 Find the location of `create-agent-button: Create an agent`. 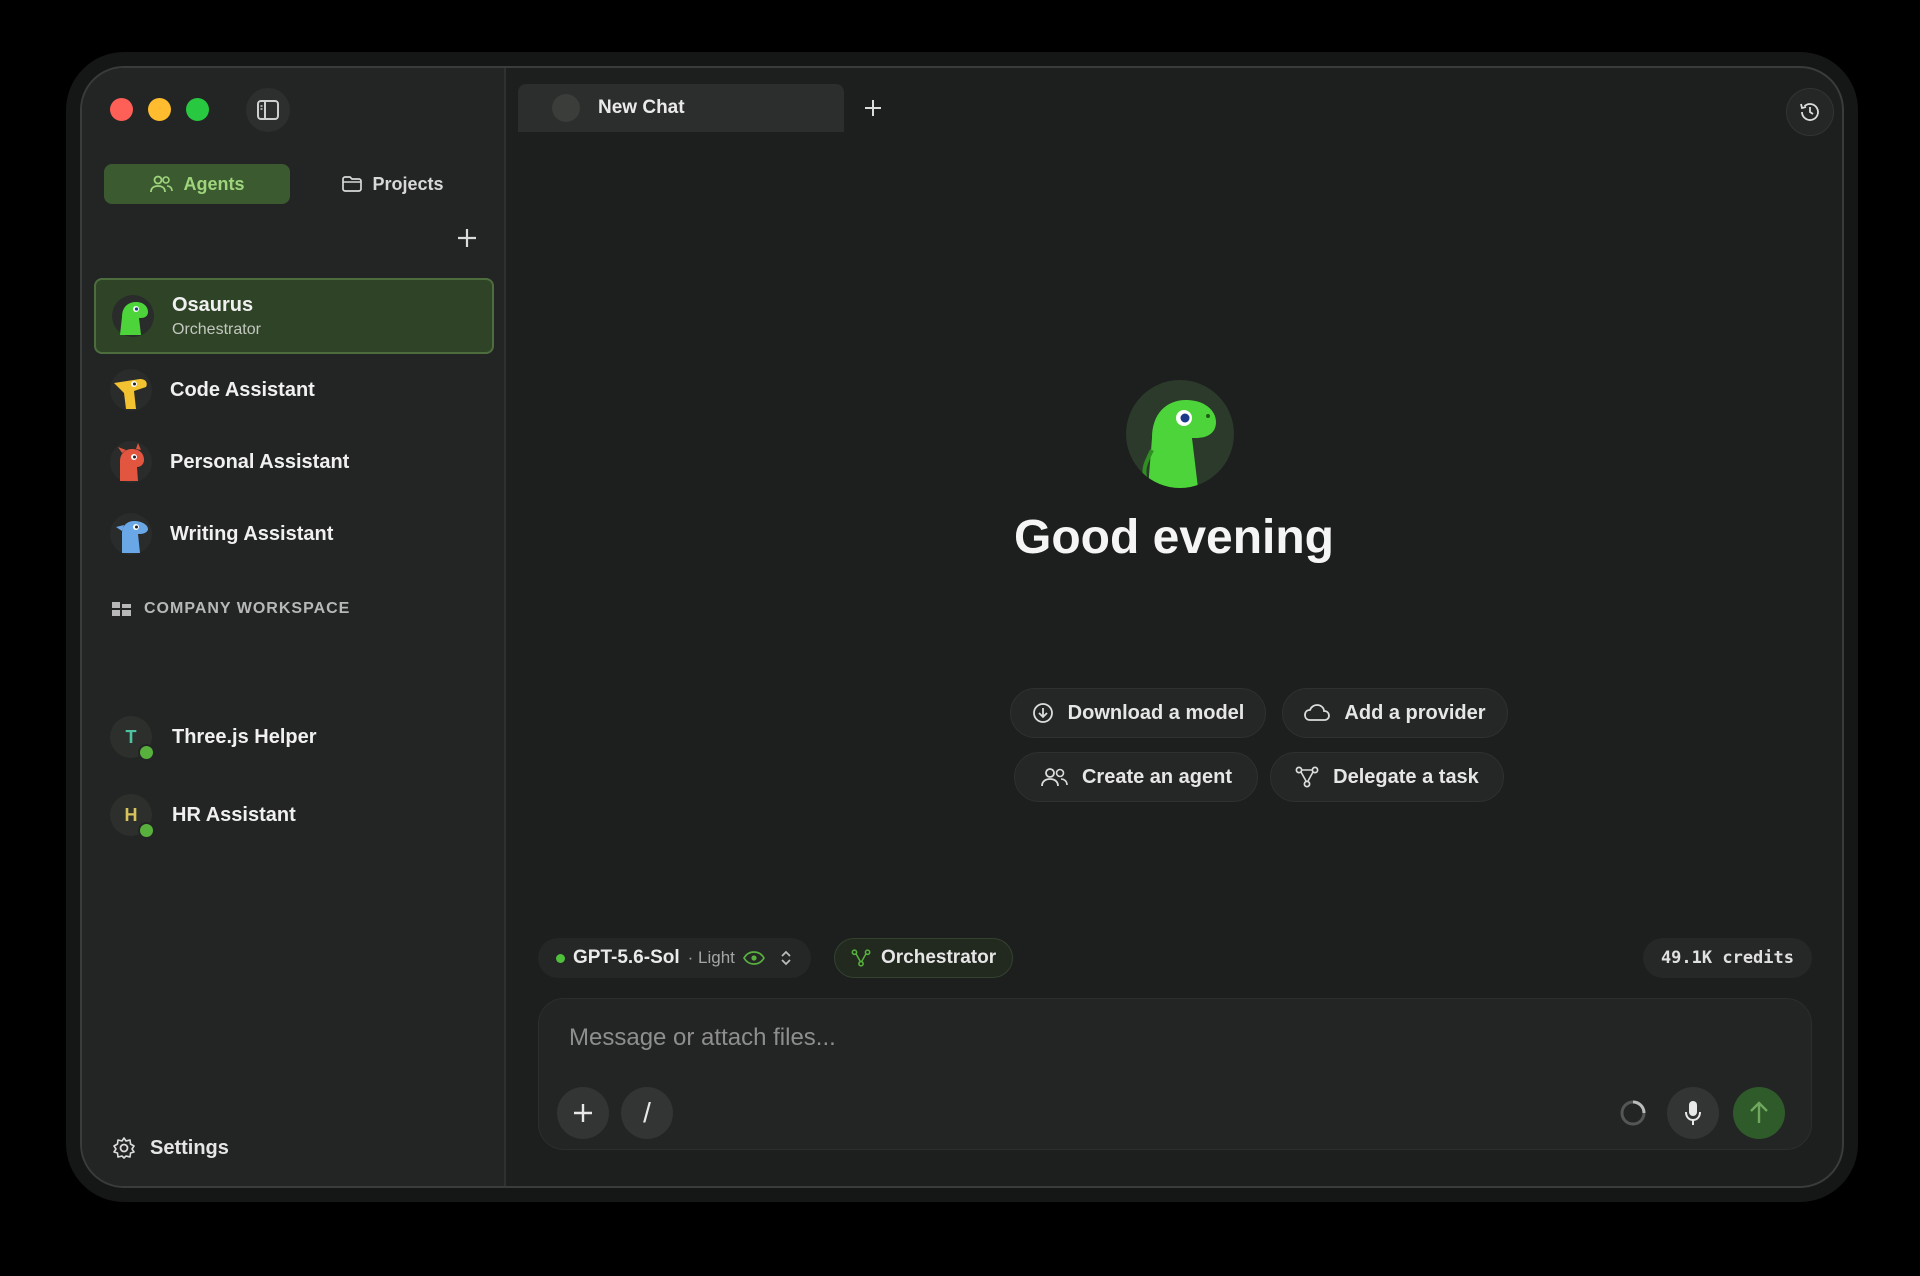

create-agent-button: Create an agent is located at coordinates (1136, 777).